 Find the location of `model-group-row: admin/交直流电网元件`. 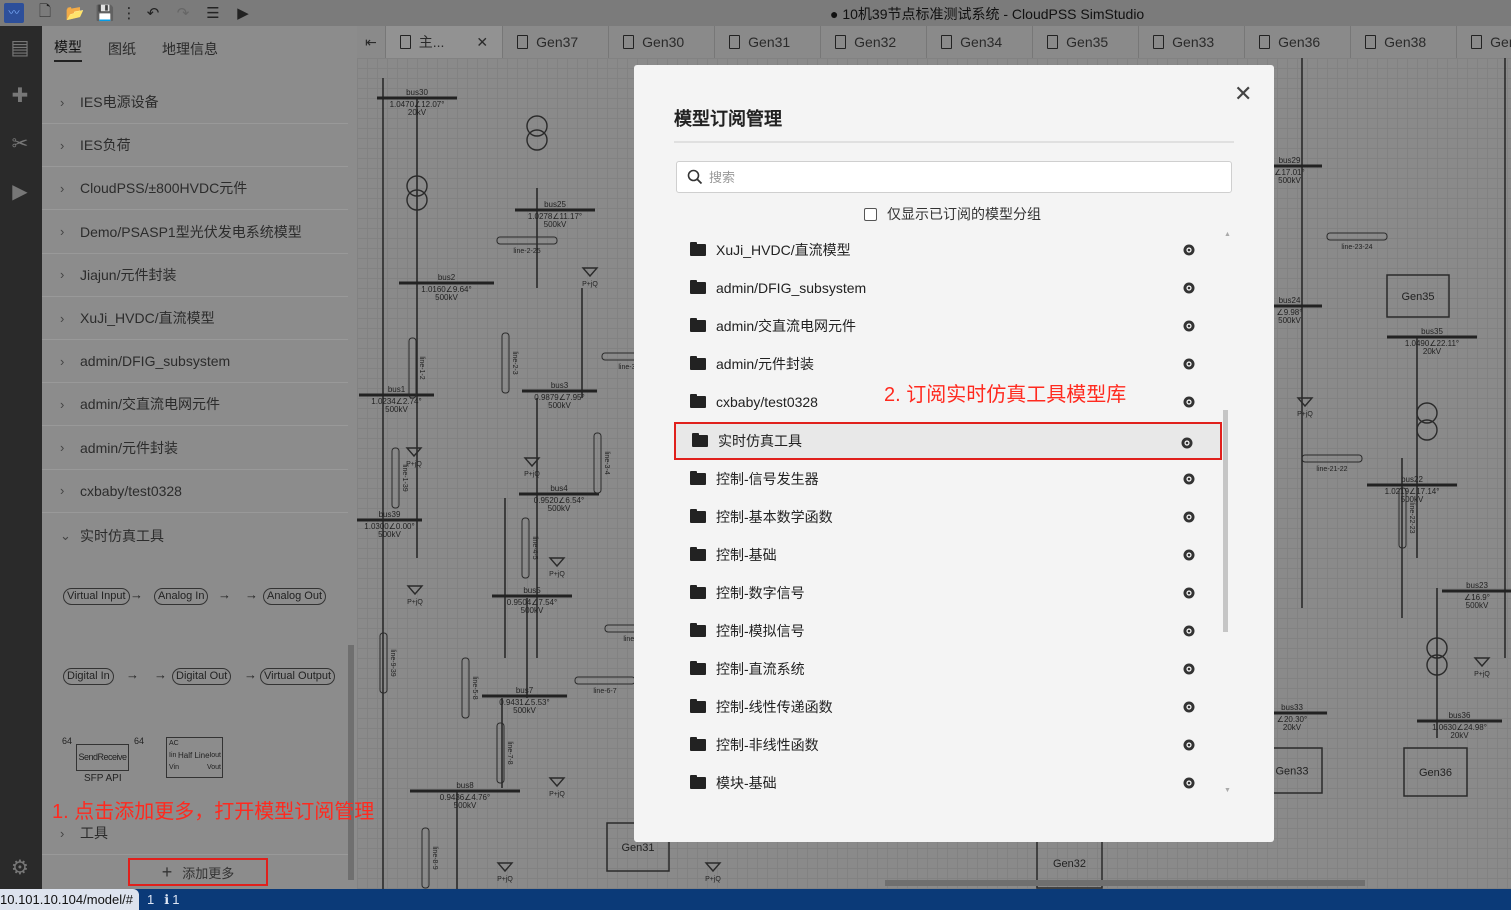

model-group-row: admin/交直流电网元件 is located at coordinates (948, 326).